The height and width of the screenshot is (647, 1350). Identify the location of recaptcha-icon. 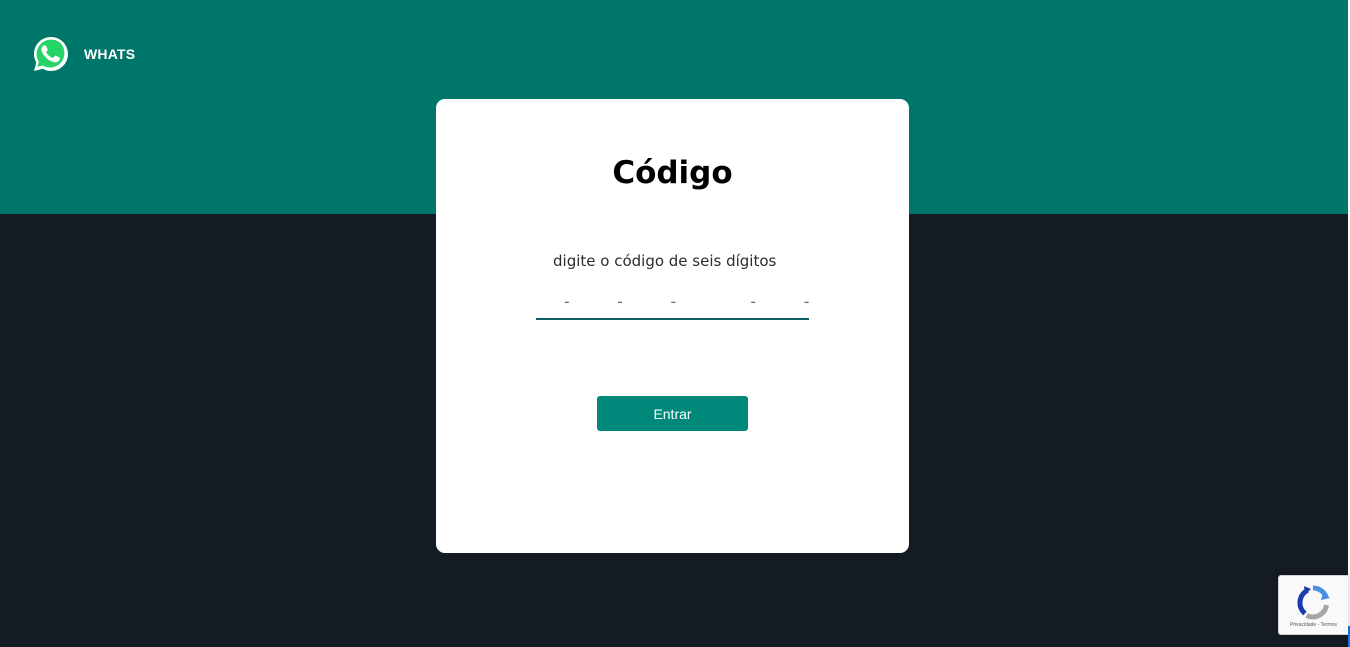
(1313, 602).